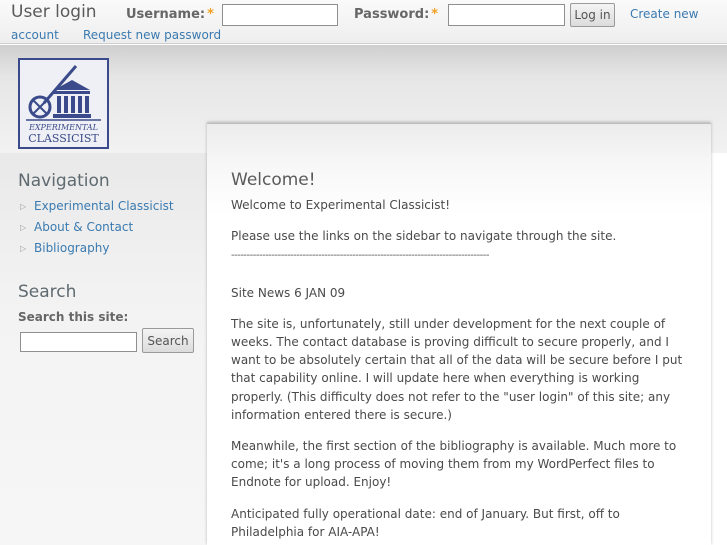 The image size is (727, 545). Describe the element at coordinates (64, 248) in the screenshot. I see `nav-item-bibliography: ▷ Bibliography` at that location.